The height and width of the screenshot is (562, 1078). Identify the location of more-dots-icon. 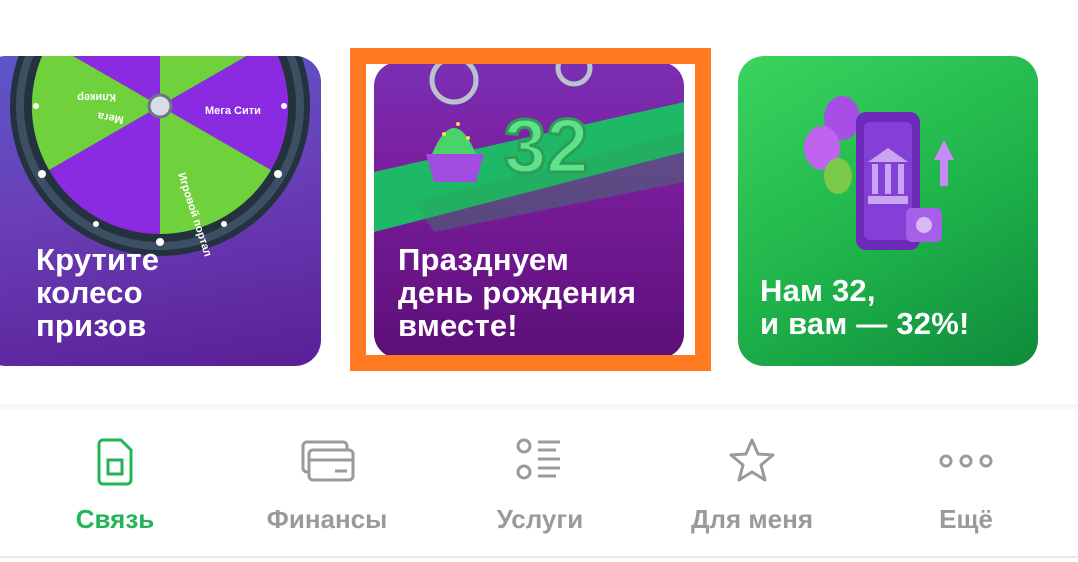
(966, 461).